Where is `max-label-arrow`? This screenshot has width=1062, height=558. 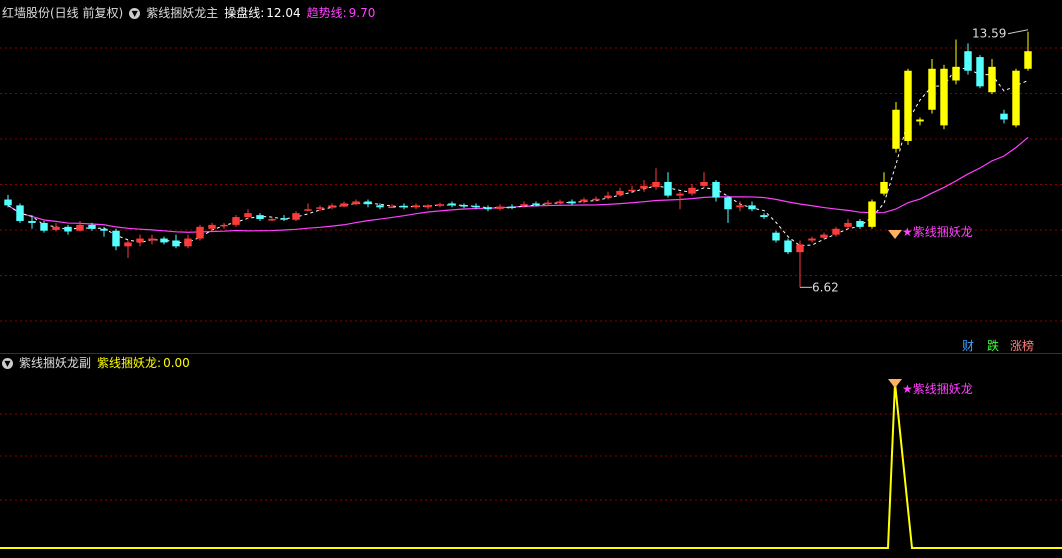 max-label-arrow is located at coordinates (1018, 32).